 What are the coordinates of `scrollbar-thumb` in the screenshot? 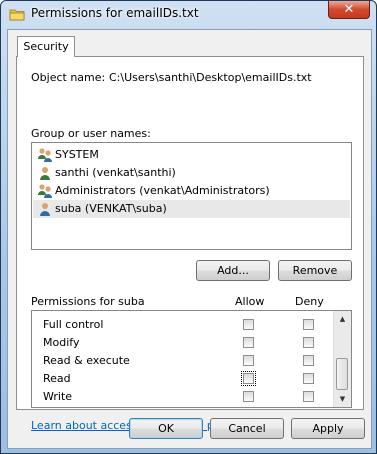 It's located at (342, 374).